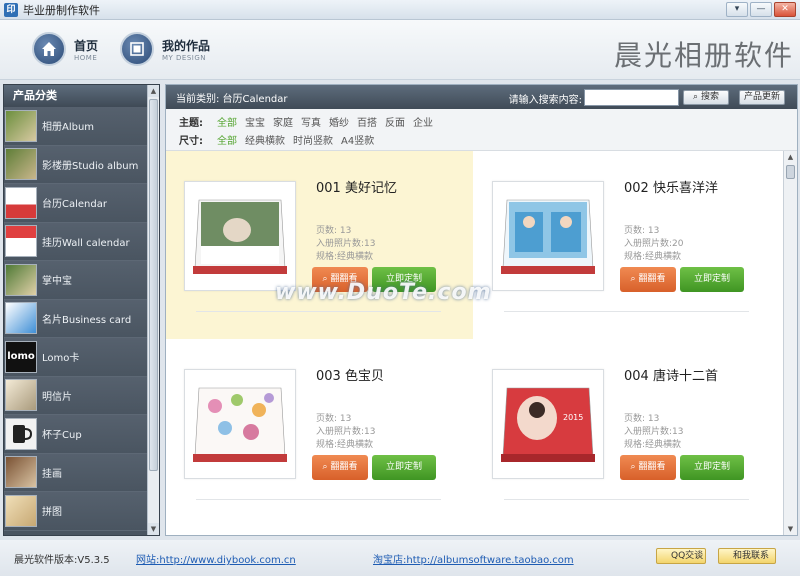 This screenshot has height=576, width=800. Describe the element at coordinates (21, 510) in the screenshot. I see `puzzle-thumb-icon` at that location.